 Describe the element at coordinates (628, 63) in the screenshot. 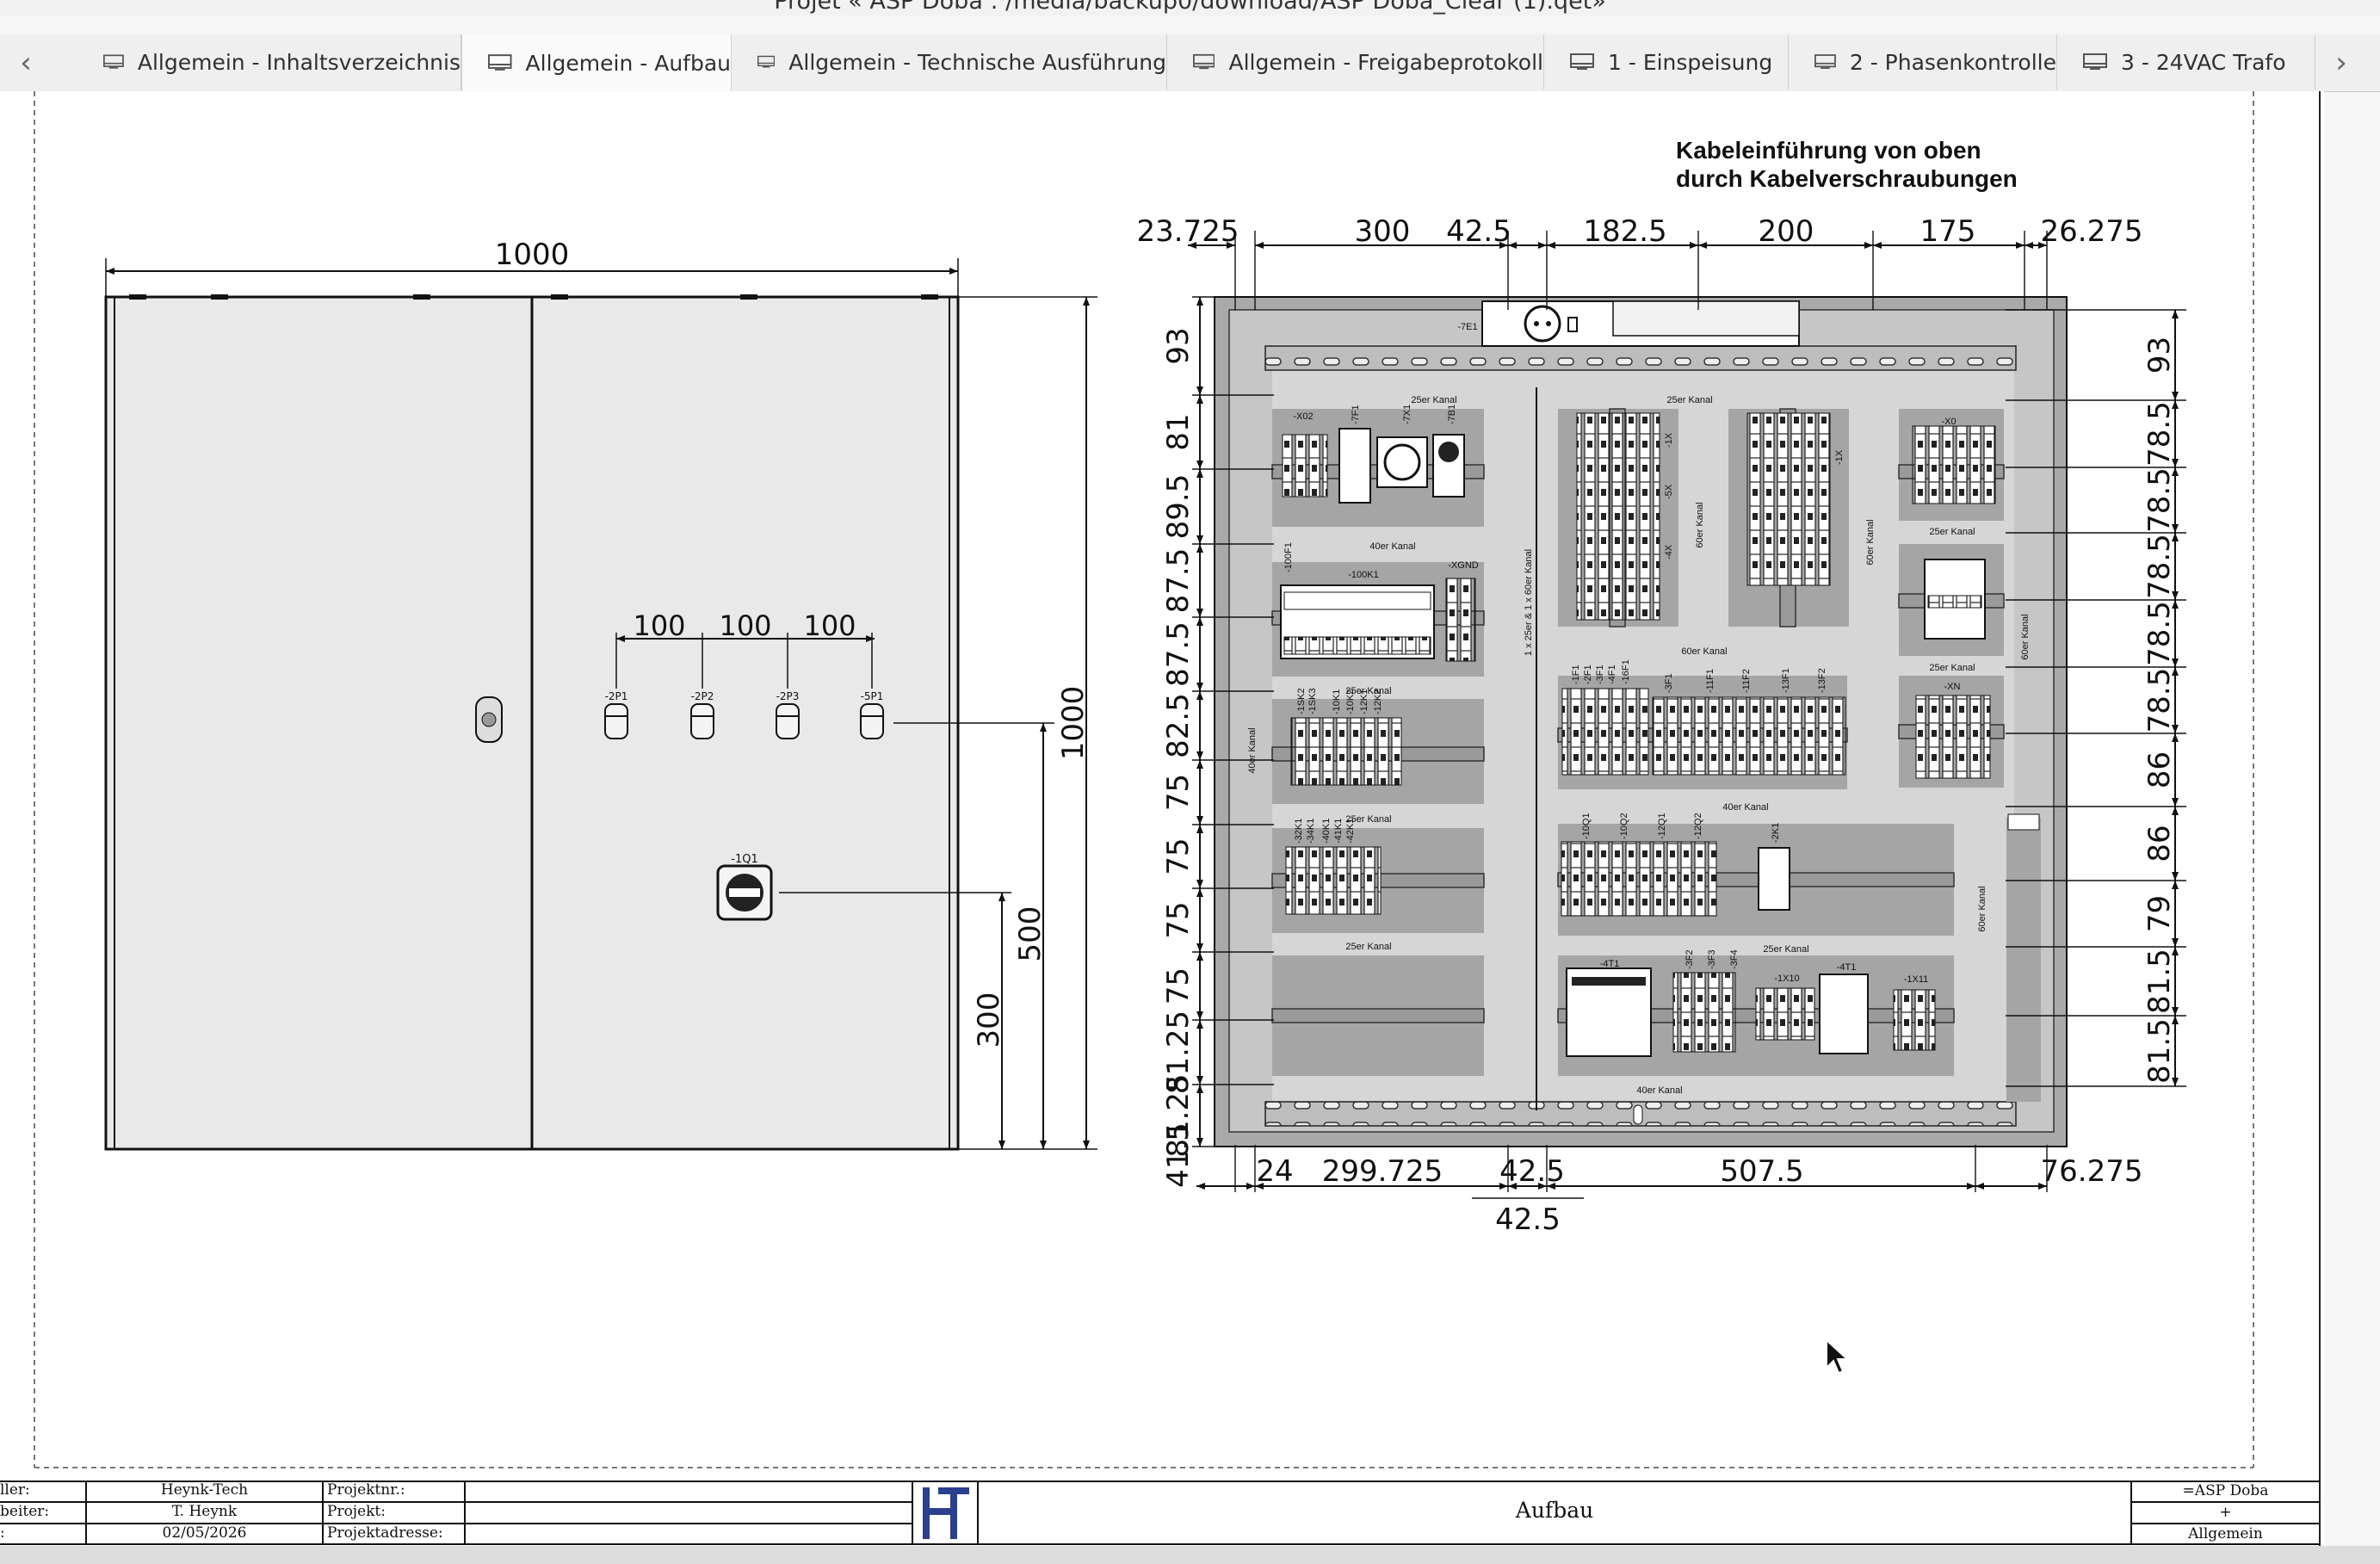

I see `tab-label: Allgemein - Aufbau` at that location.